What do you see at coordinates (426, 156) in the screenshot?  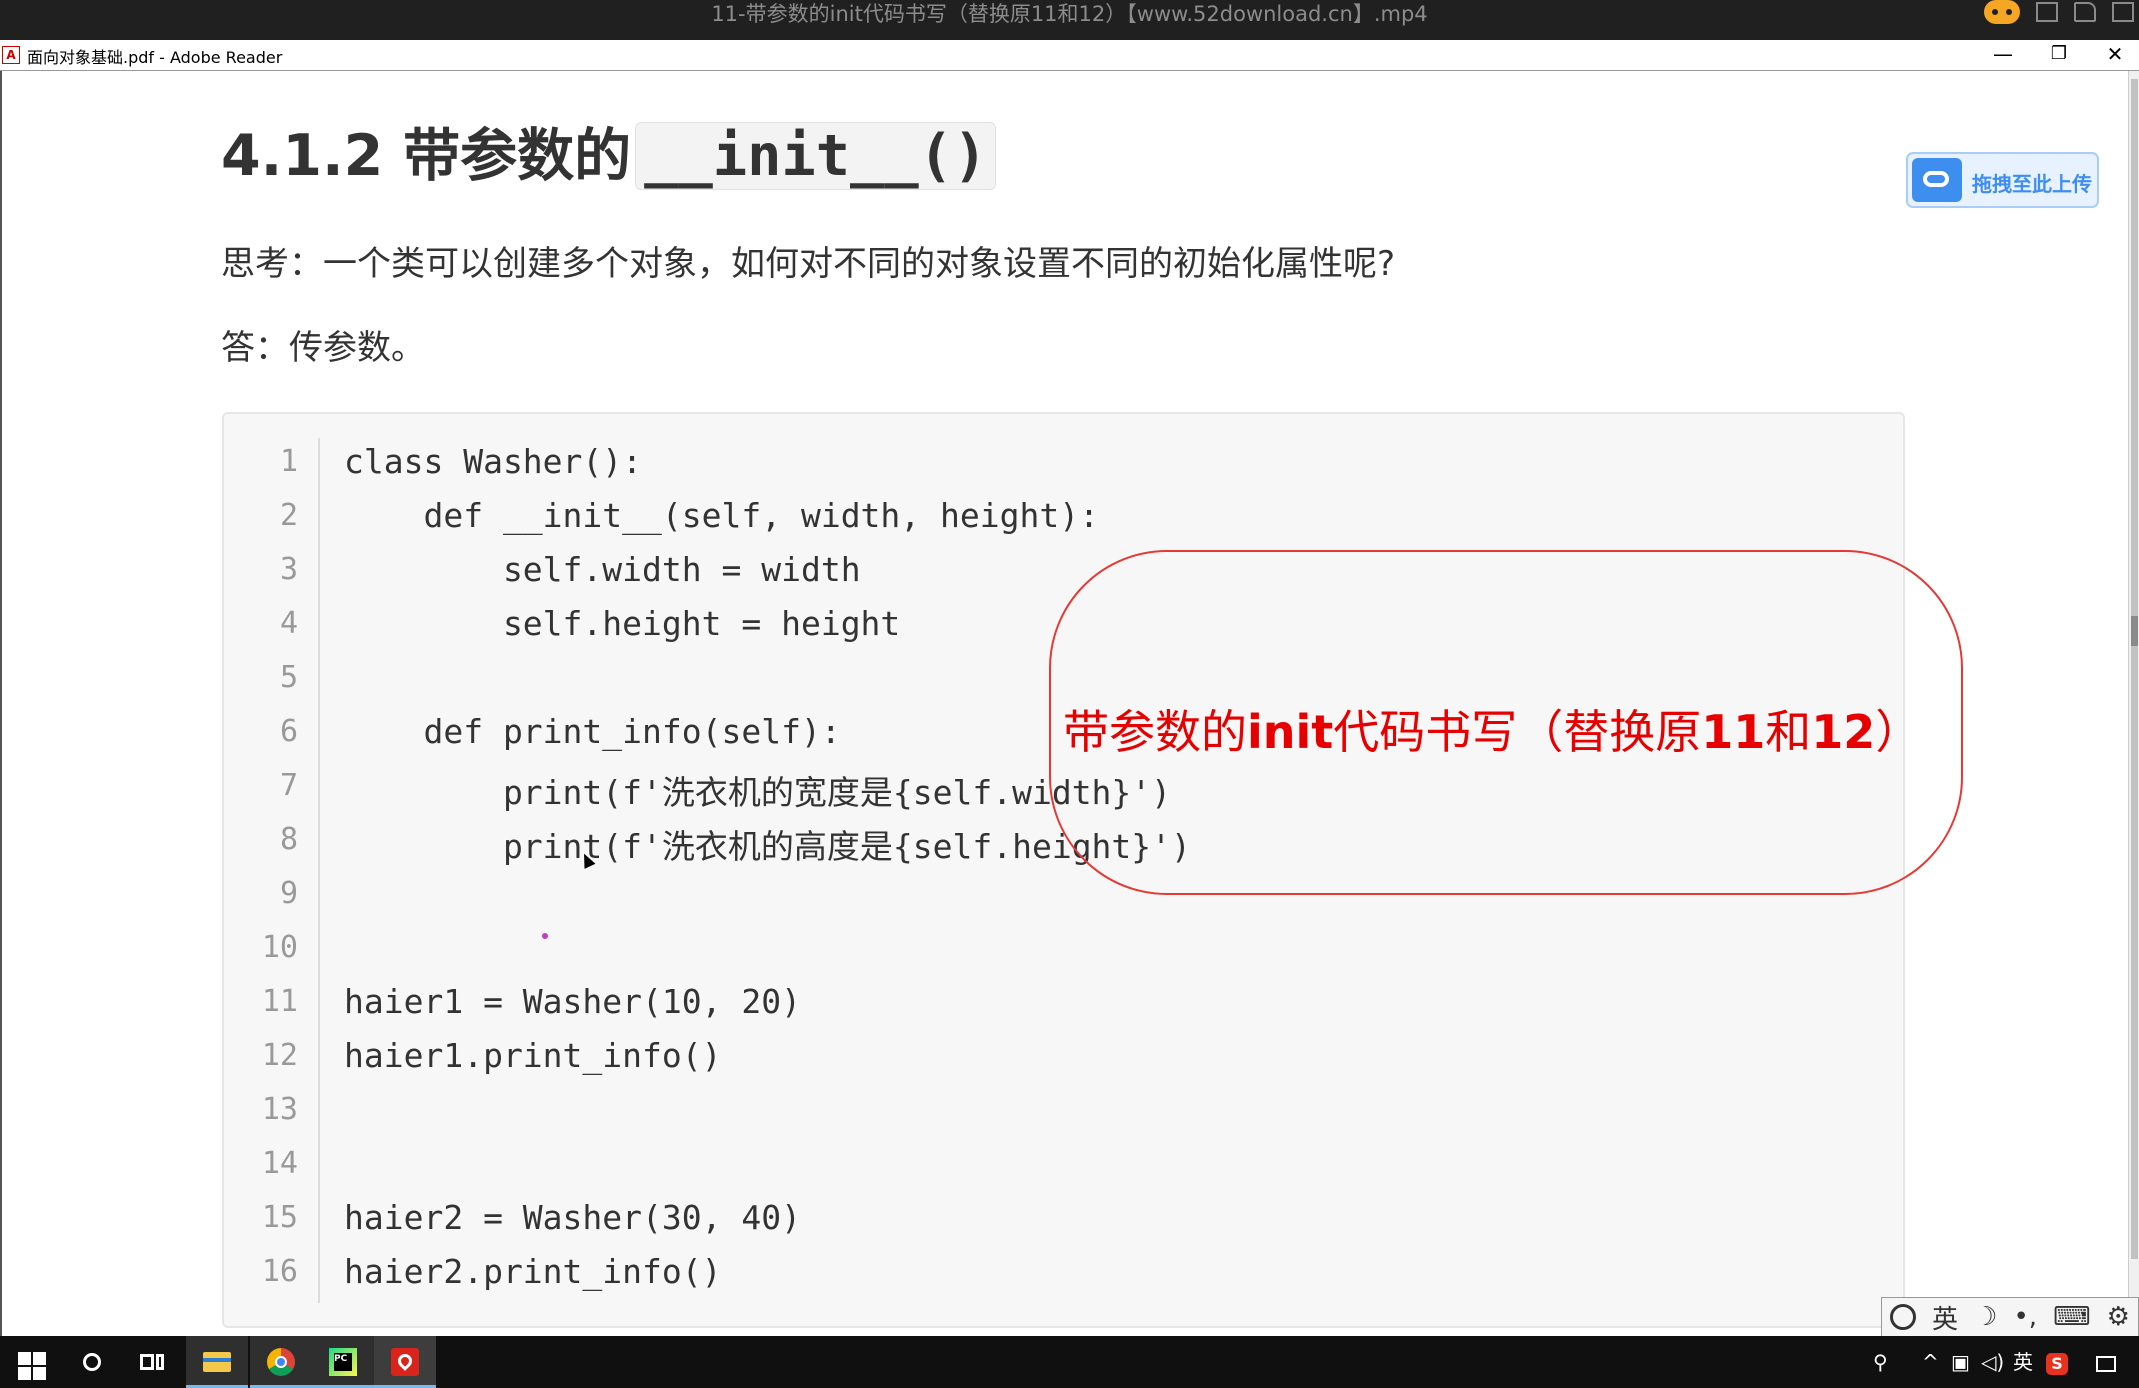 I see `section-heading-text: 4.1.2 带参数的` at bounding box center [426, 156].